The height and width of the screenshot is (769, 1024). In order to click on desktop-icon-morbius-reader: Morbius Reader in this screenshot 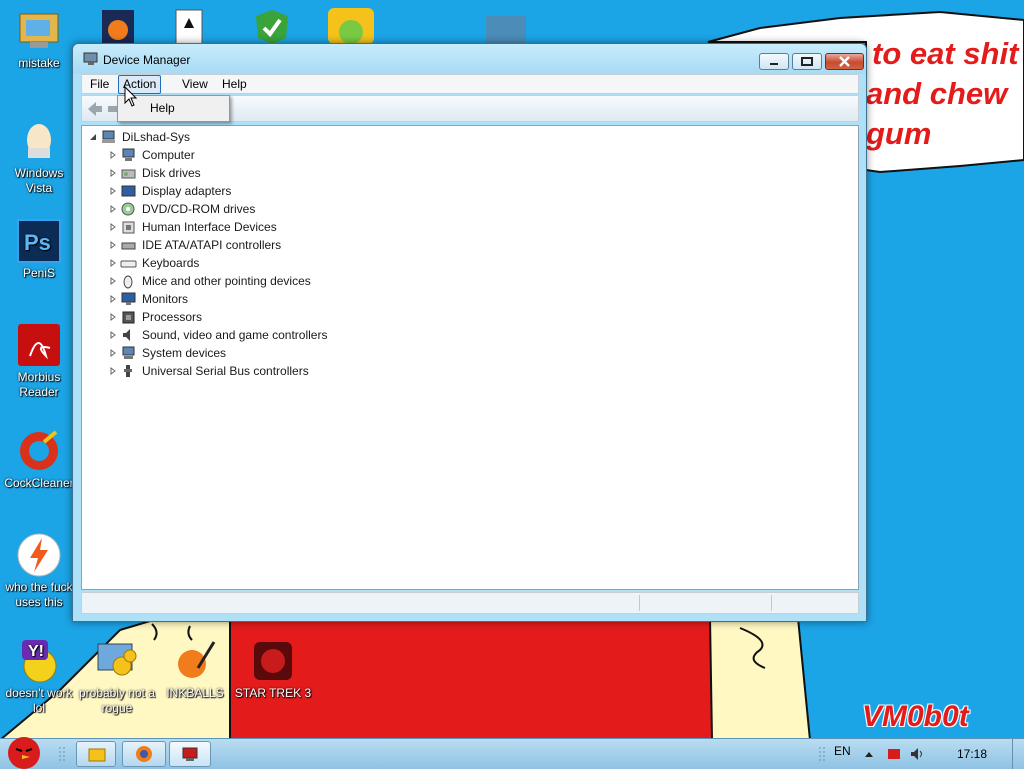, I will do `click(39, 361)`.